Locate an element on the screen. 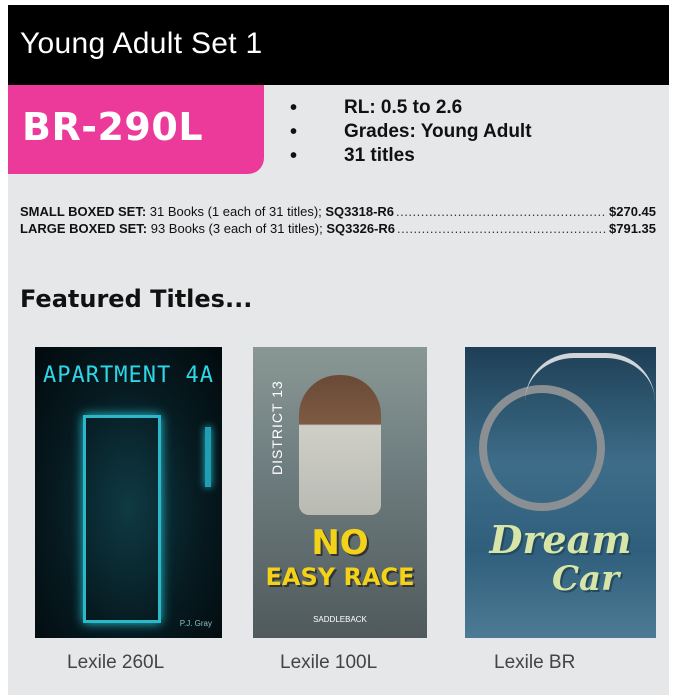 Image resolution: width=678 pixels, height=700 pixels. set-code: SQ3318-R6 is located at coordinates (360, 211).